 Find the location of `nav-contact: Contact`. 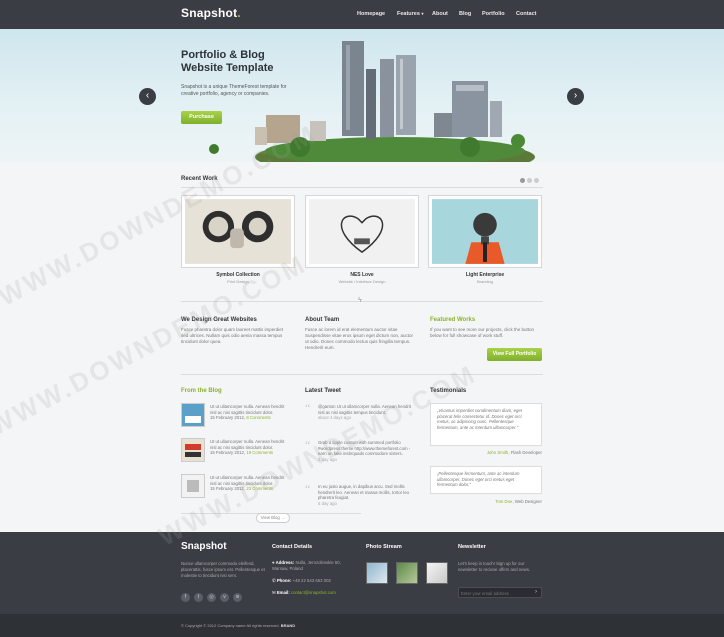

nav-contact: Contact is located at coordinates (526, 14).